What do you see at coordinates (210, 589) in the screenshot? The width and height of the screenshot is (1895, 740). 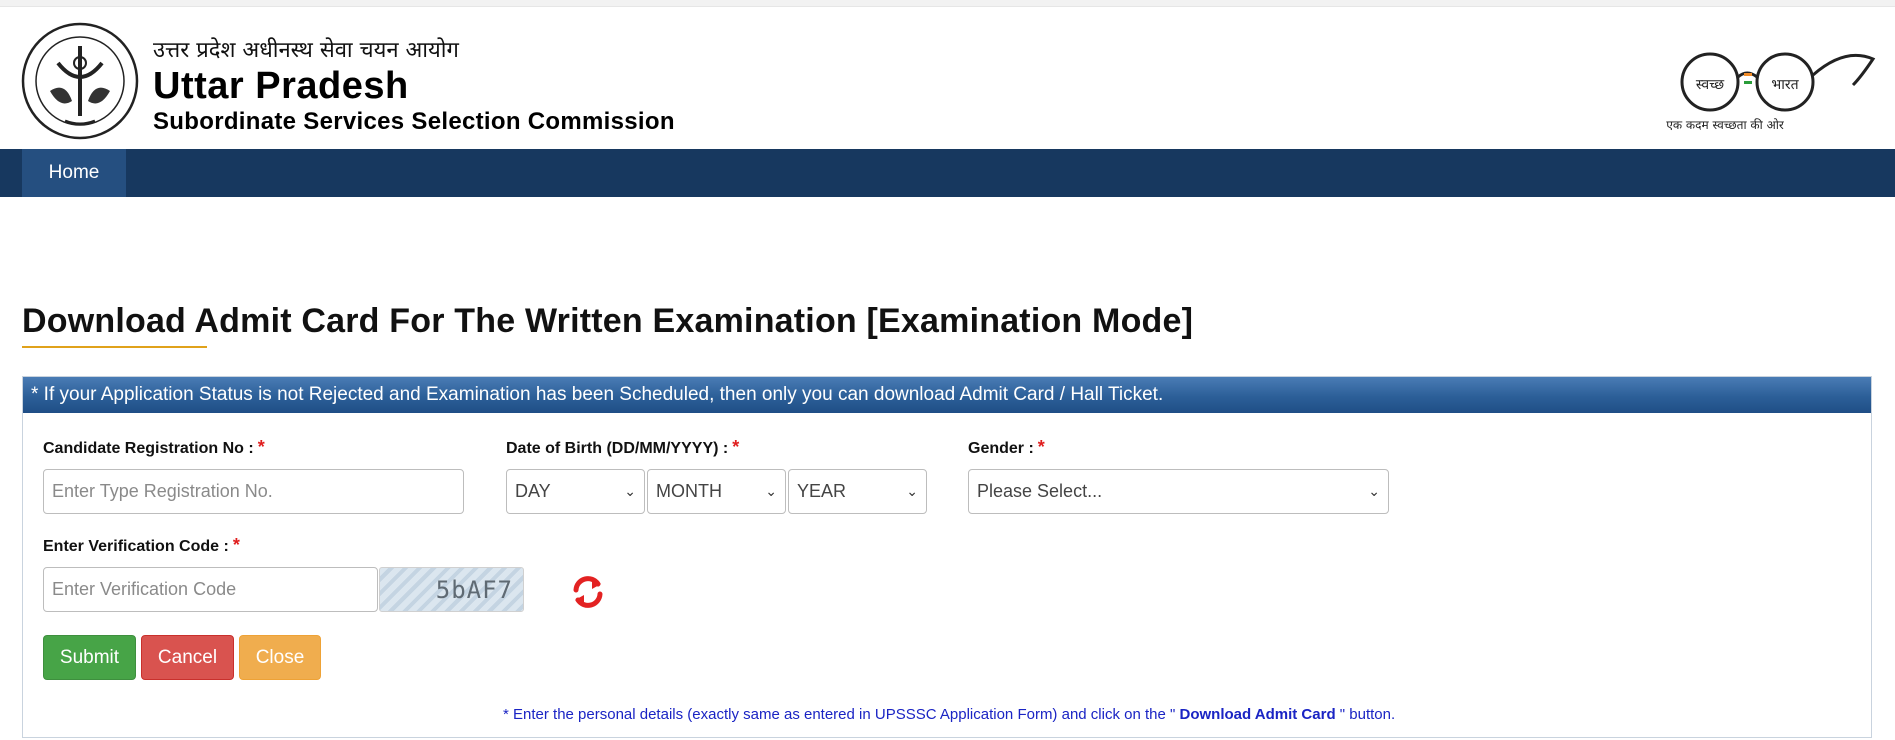 I see `verification-code-input` at bounding box center [210, 589].